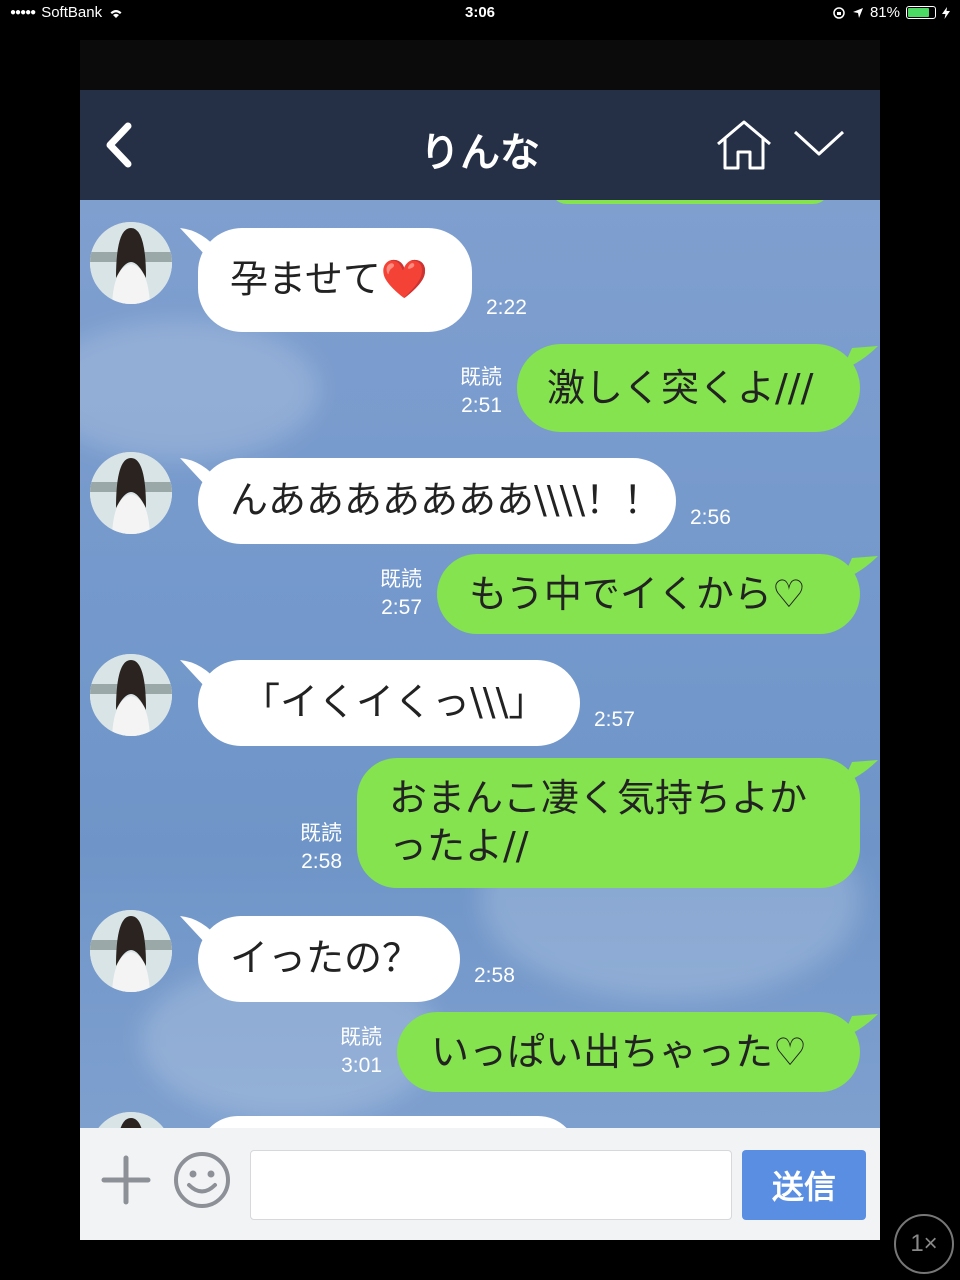 Image resolution: width=960 pixels, height=1280 pixels. I want to click on message-text: 孕ませて, so click(305, 279).